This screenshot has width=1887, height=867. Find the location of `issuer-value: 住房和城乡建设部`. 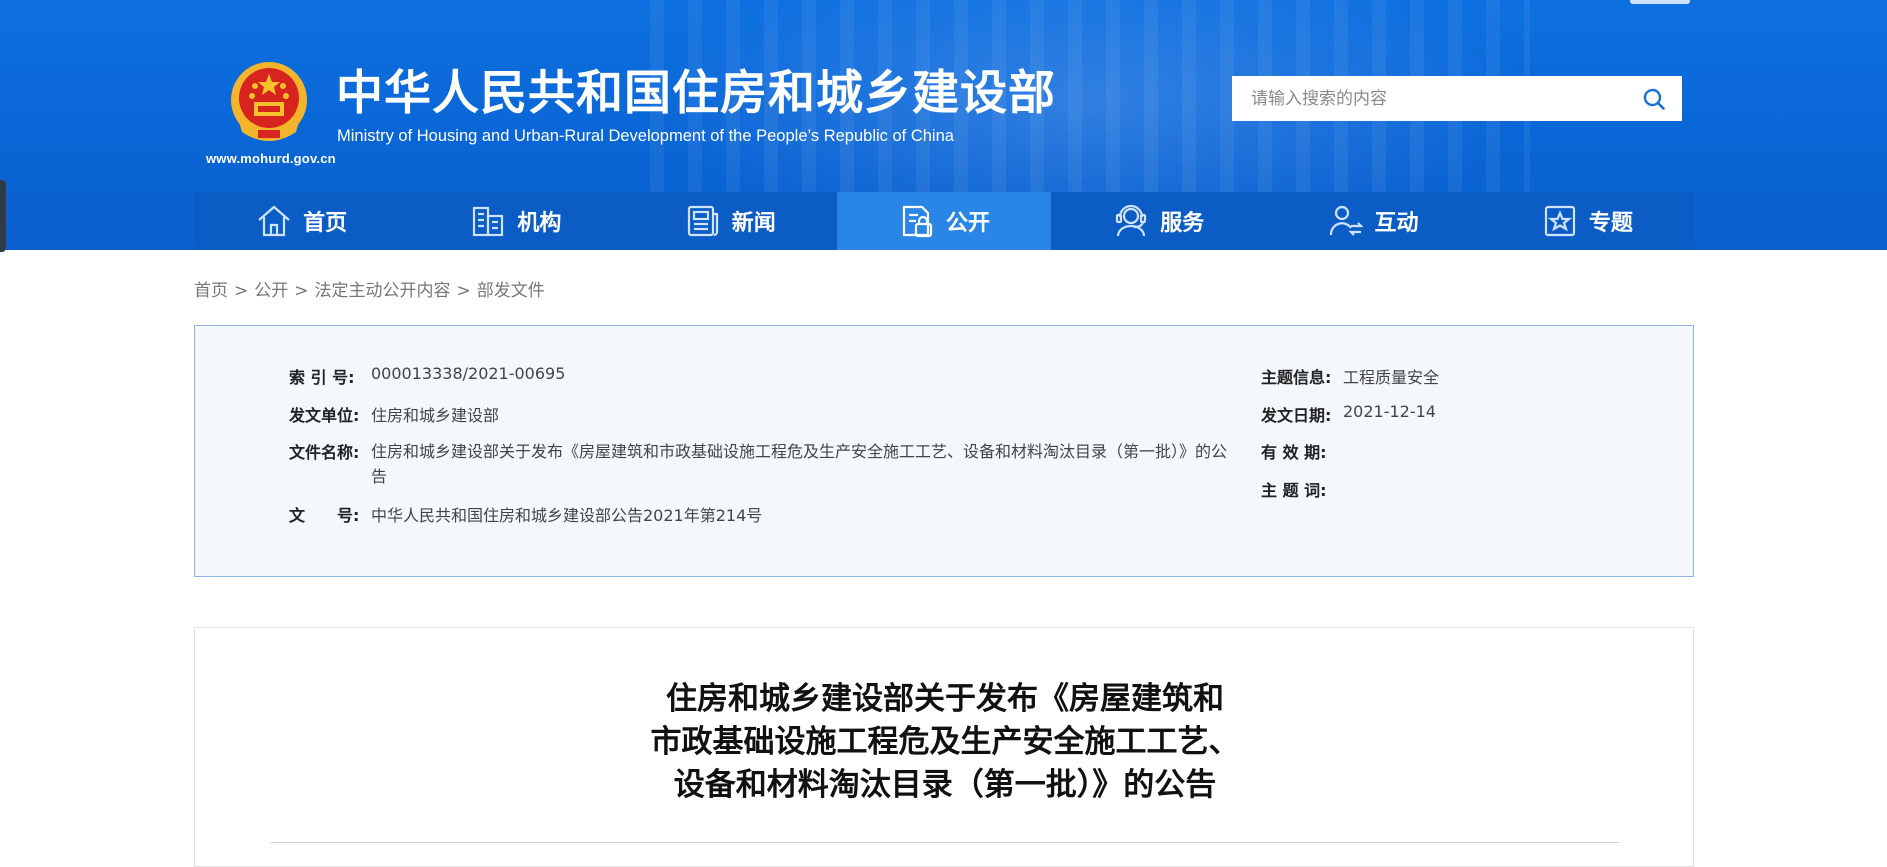

issuer-value: 住房和城乡建设部 is located at coordinates (435, 415).